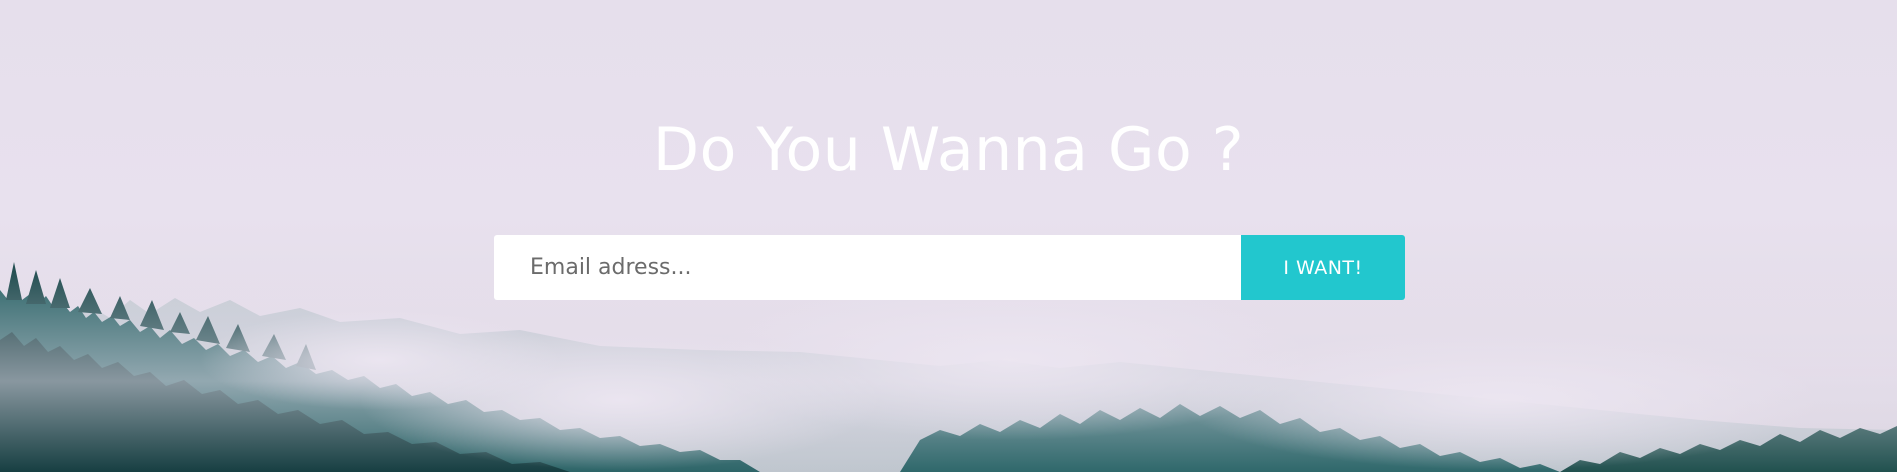 This screenshot has height=472, width=1897. I want to click on hero-headline: Do You Wanna Go ?, so click(948, 150).